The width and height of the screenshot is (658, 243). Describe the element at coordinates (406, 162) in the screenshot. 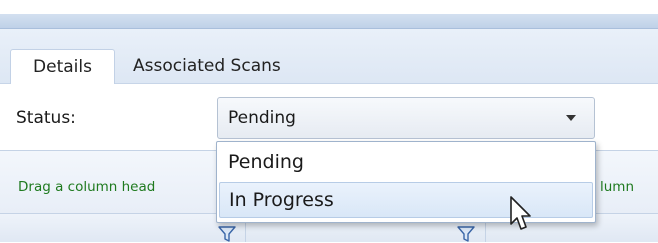

I see `dropdown-option-pending: Pending` at that location.